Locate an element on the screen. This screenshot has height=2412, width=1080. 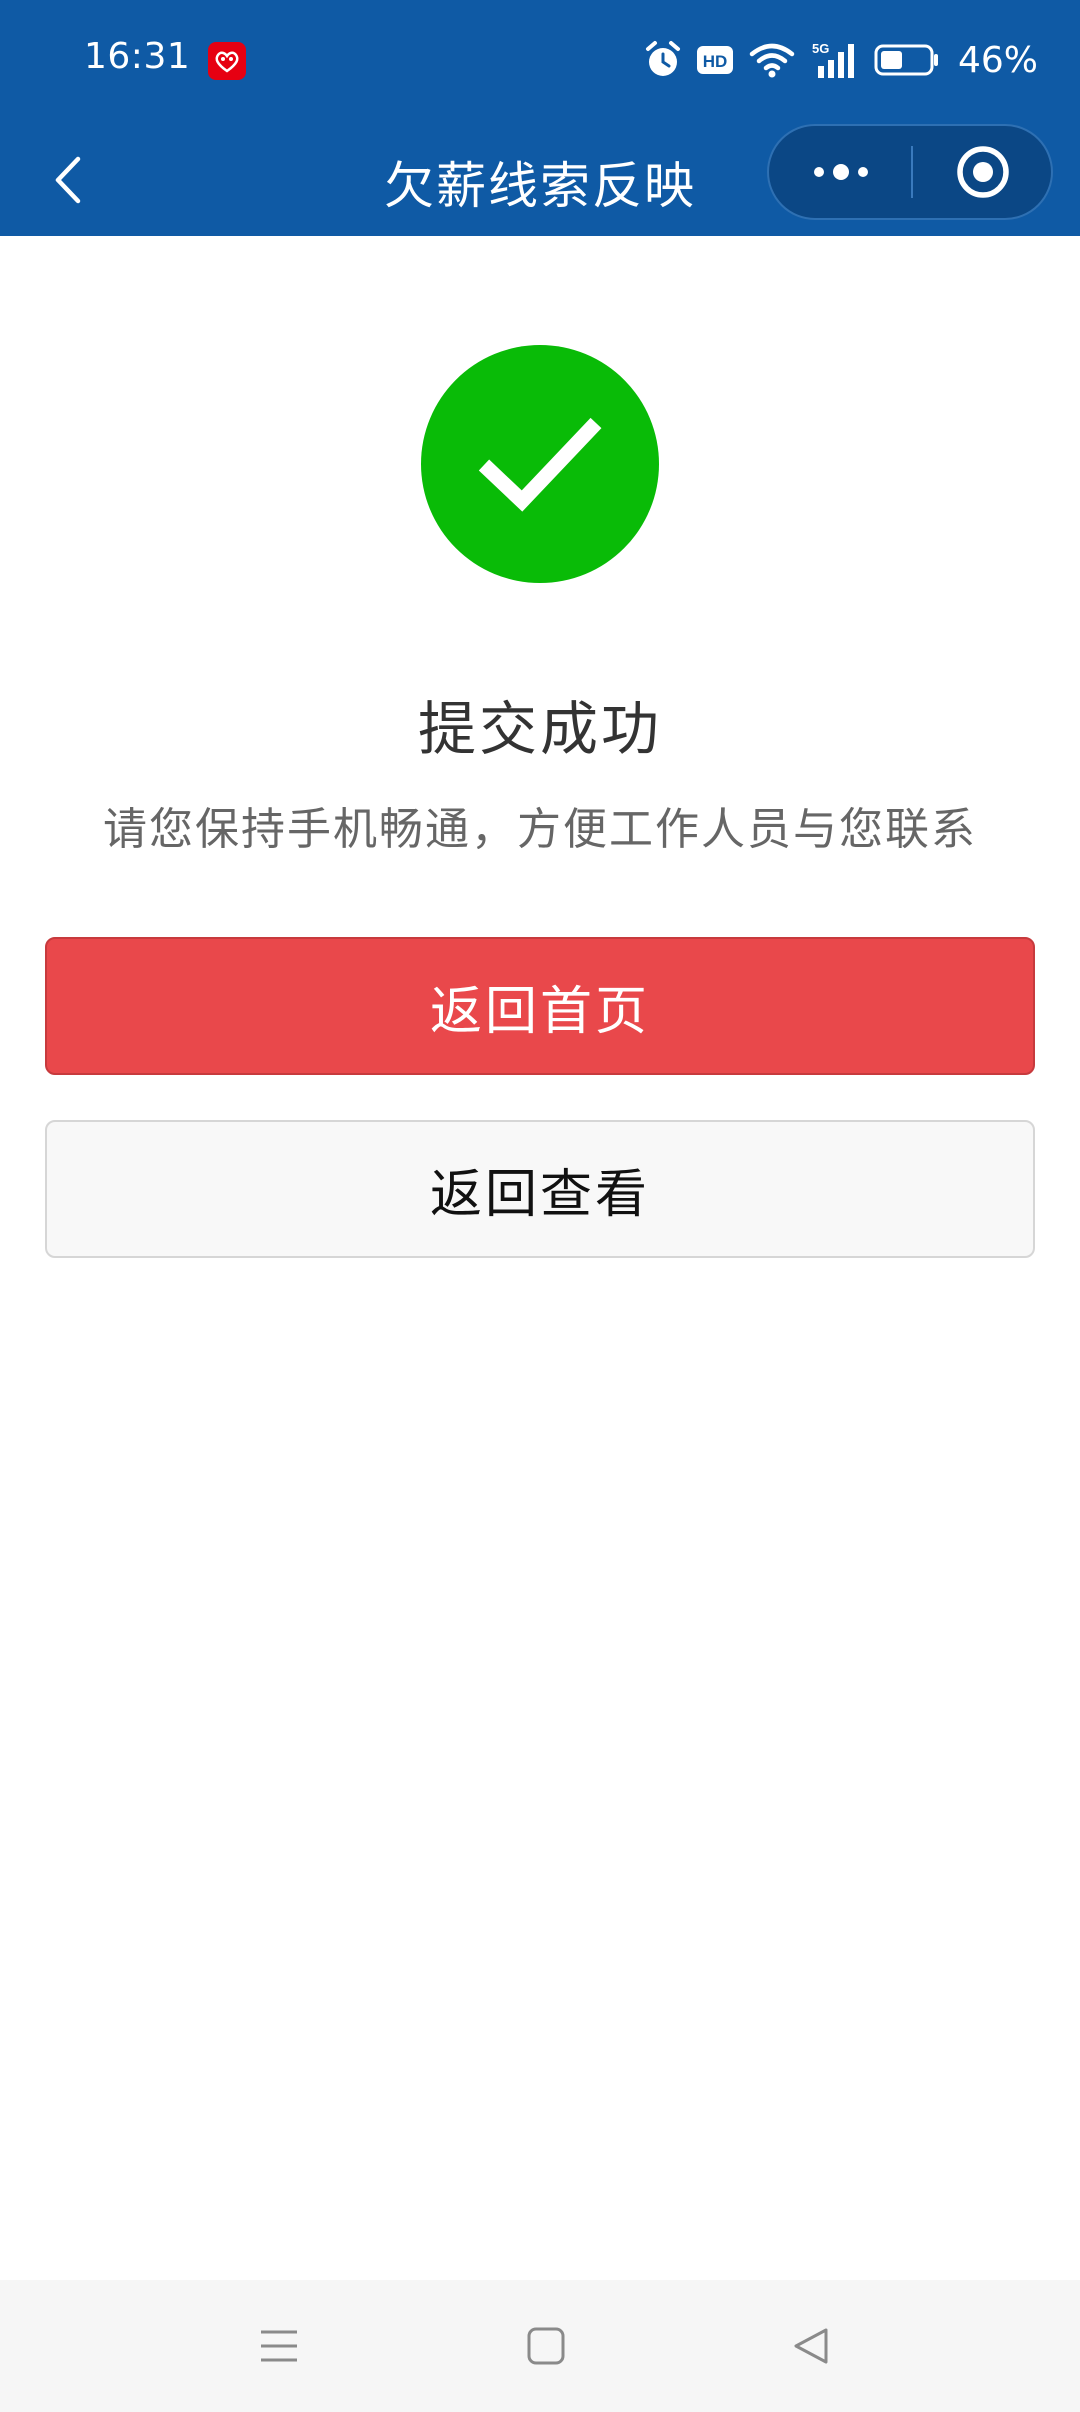
more-dots-icon is located at coordinates (840, 172).